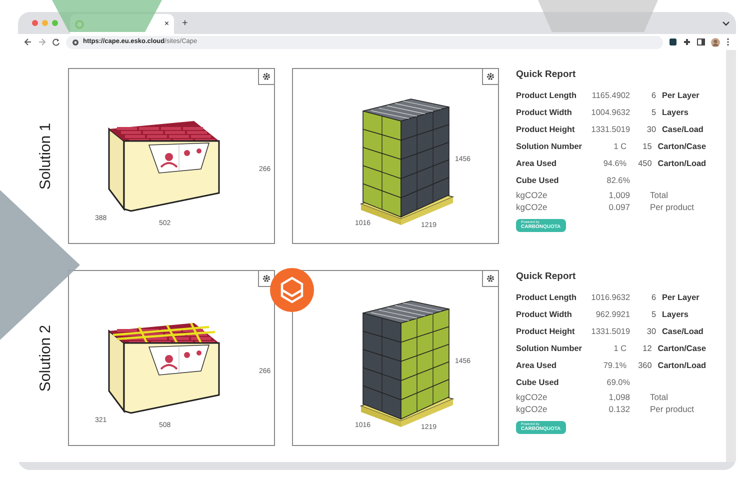 Image resolution: width=742 pixels, height=477 pixels. What do you see at coordinates (75, 42) in the screenshot?
I see `site-info-icon` at bounding box center [75, 42].